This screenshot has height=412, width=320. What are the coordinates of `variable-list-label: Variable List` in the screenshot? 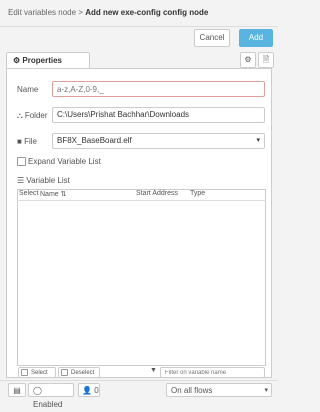 It's located at (48, 180).